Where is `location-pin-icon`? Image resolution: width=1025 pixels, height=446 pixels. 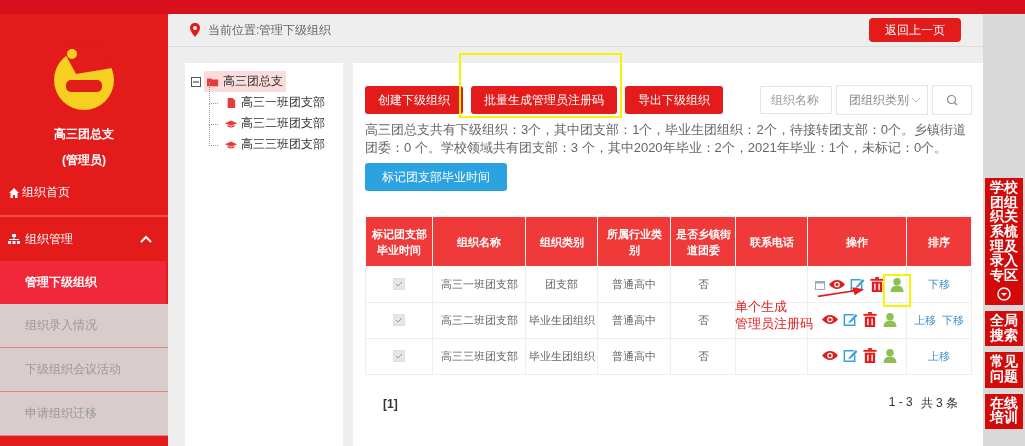 location-pin-icon is located at coordinates (195, 30).